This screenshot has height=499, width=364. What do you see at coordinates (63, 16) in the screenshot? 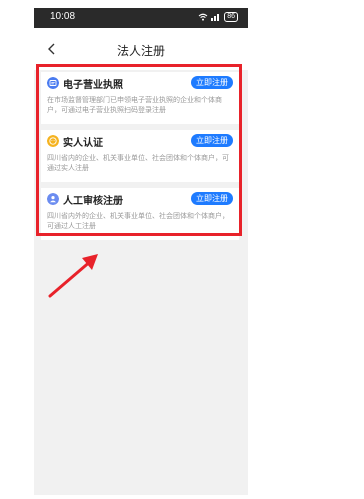
I see `status-time: 10:08` at bounding box center [63, 16].